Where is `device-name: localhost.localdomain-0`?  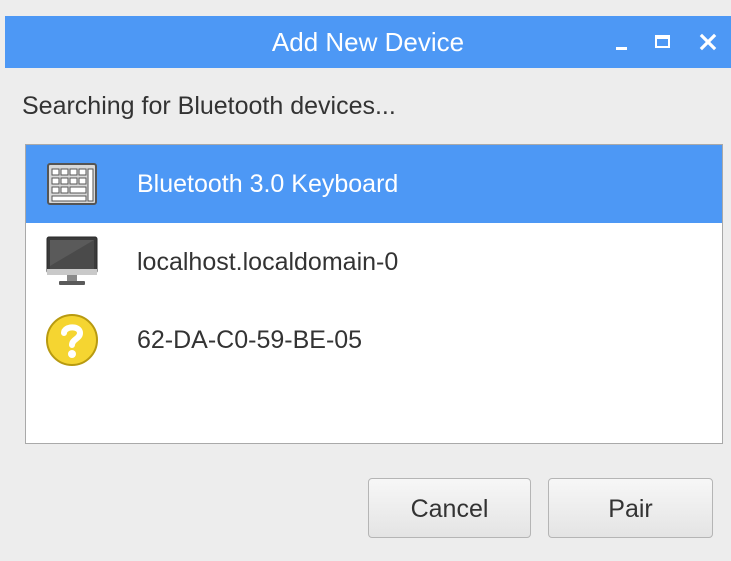
device-name: localhost.localdomain-0 is located at coordinates (268, 262).